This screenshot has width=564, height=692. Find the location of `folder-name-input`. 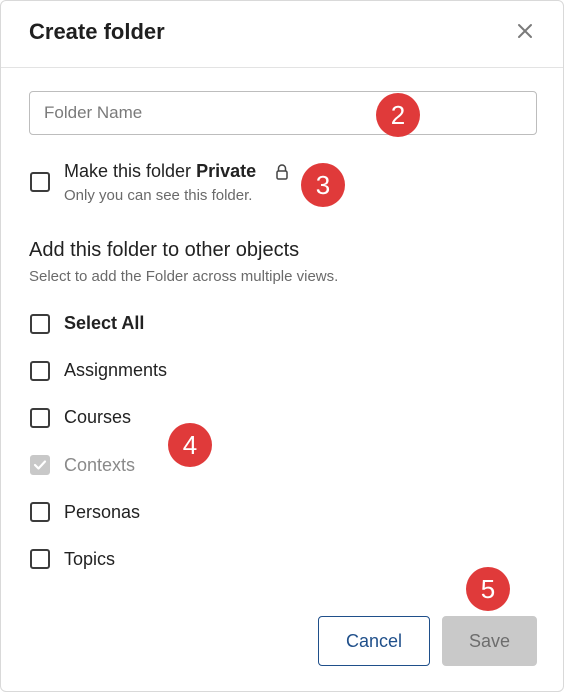

folder-name-input is located at coordinates (283, 113).